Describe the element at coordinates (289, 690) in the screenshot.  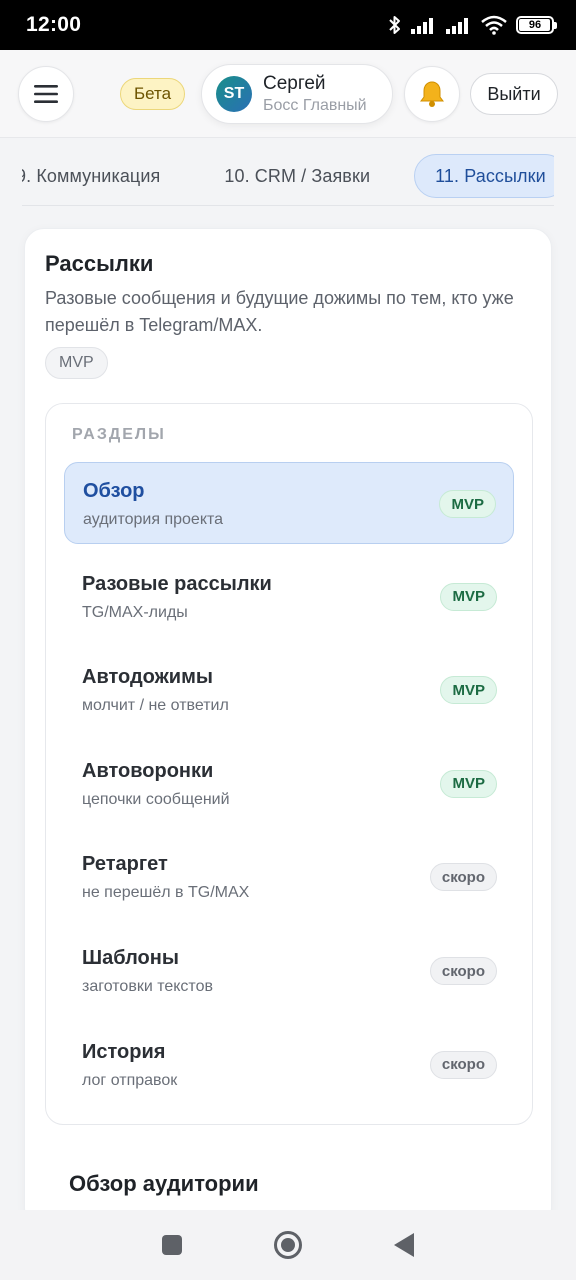
I see `section-item: Автодожимы молчит / не ответил MVP` at that location.